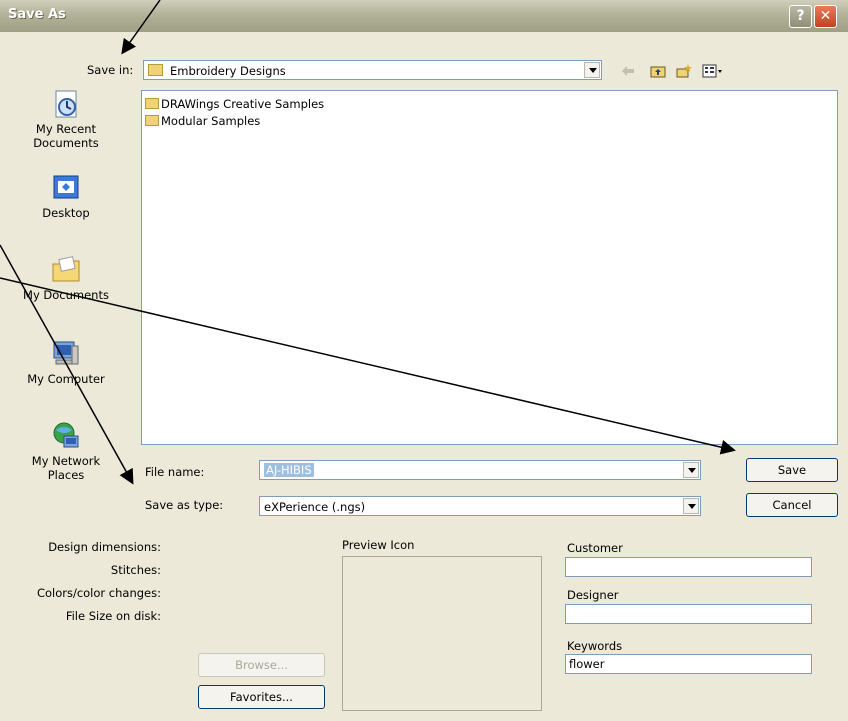 This screenshot has width=848, height=721. I want to click on stitches-label: Stitches:, so click(135, 570).